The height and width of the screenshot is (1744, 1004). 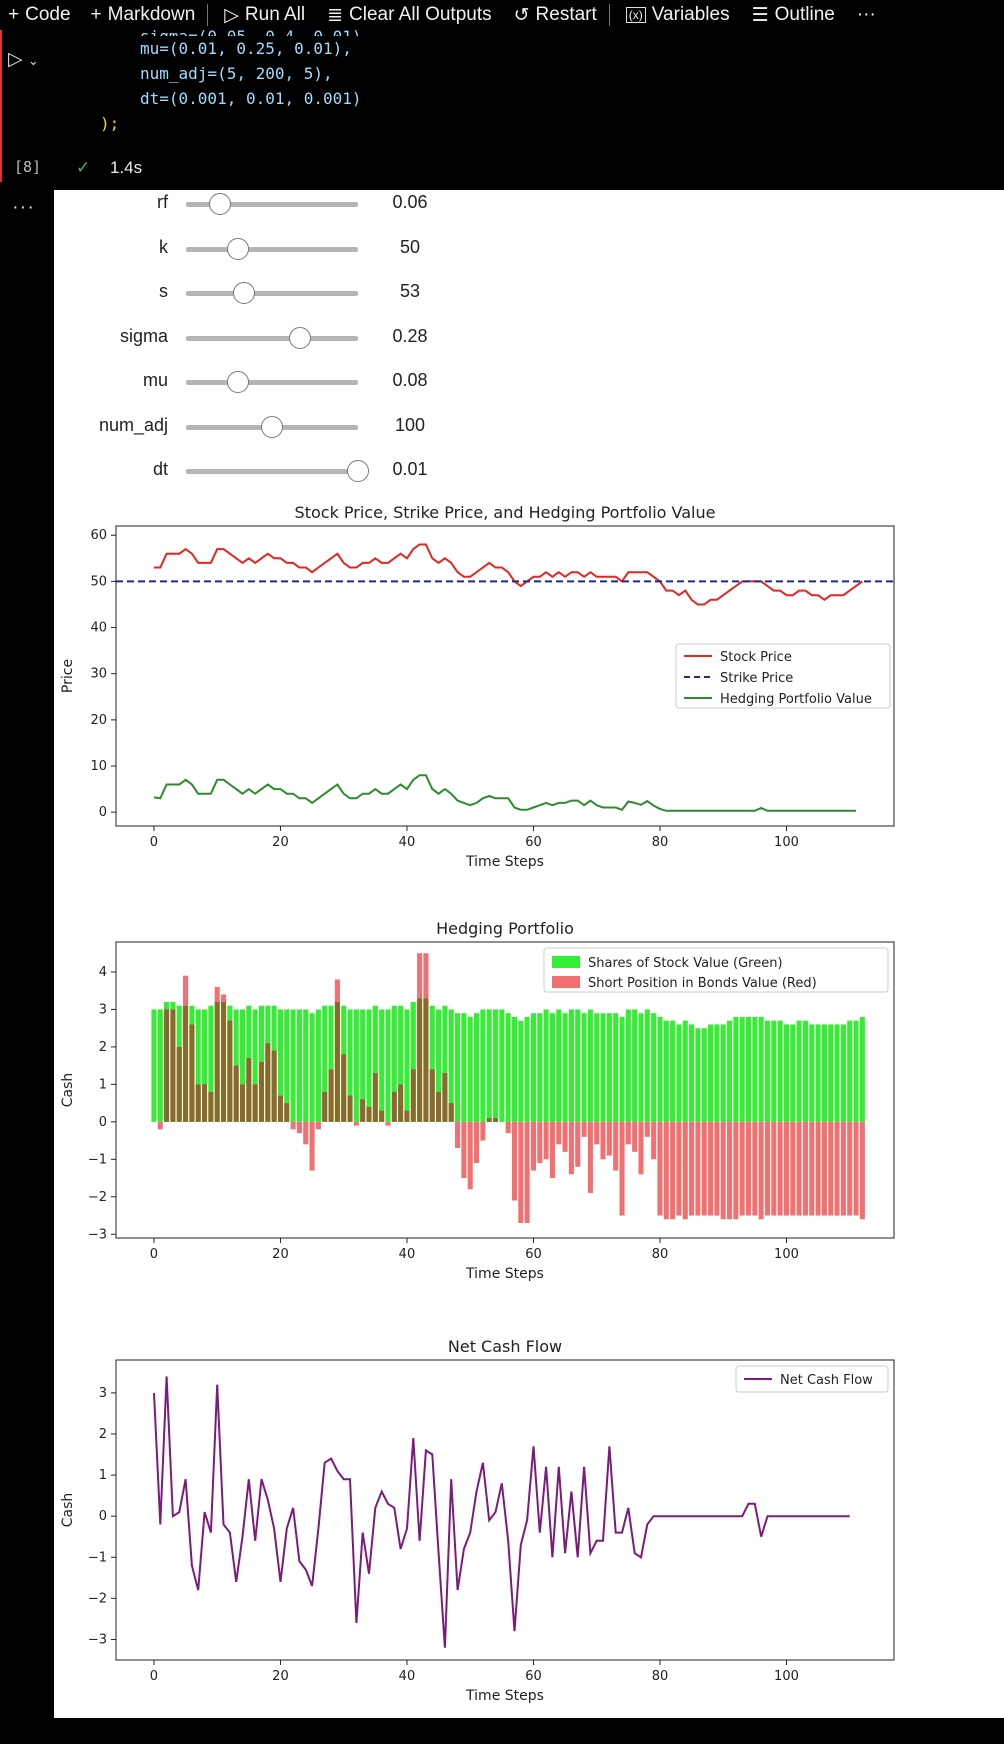 What do you see at coordinates (677, 15) in the screenshot?
I see `variables-button: (x) Variables` at bounding box center [677, 15].